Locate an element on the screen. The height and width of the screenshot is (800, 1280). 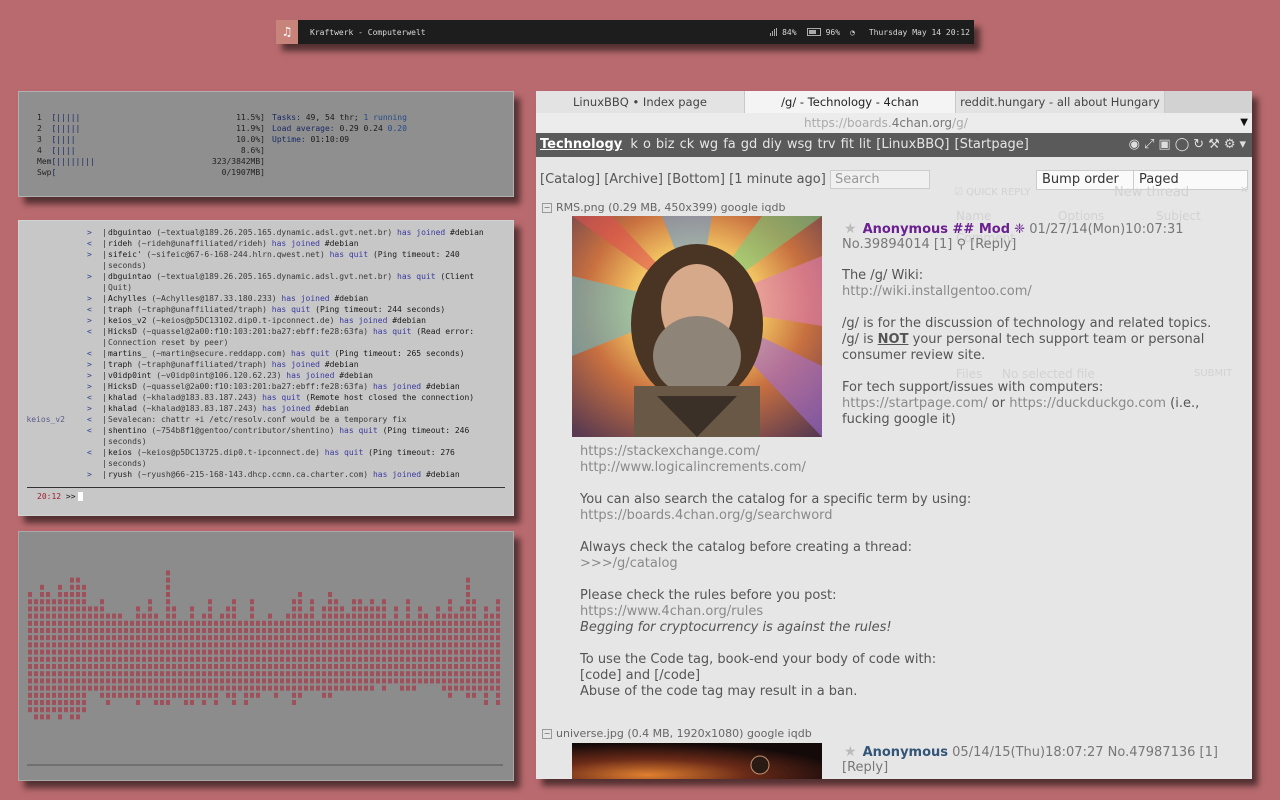
board-link: trv is located at coordinates (826, 144).